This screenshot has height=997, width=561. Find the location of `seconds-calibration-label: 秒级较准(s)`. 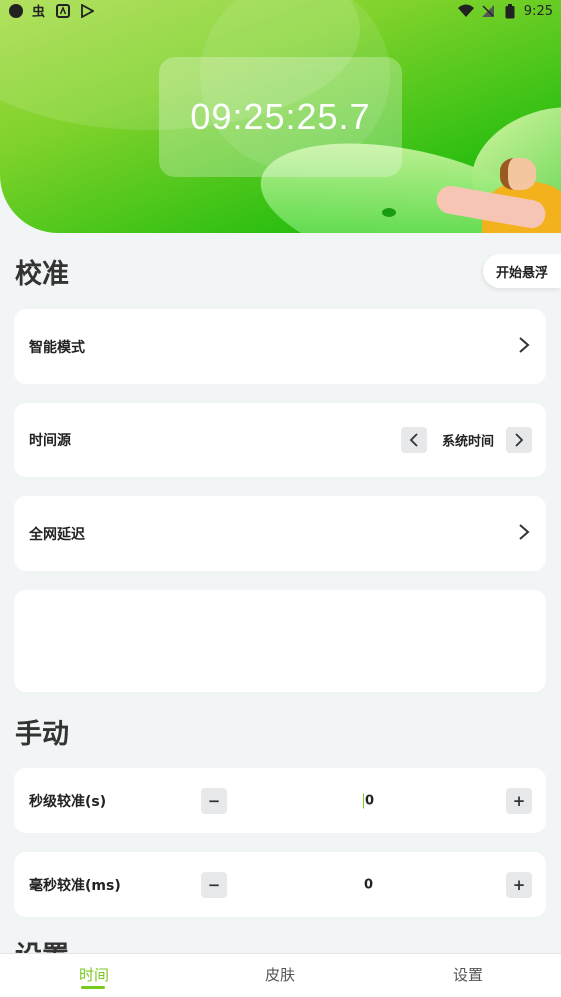

seconds-calibration-label: 秒级较准(s) is located at coordinates (68, 801).